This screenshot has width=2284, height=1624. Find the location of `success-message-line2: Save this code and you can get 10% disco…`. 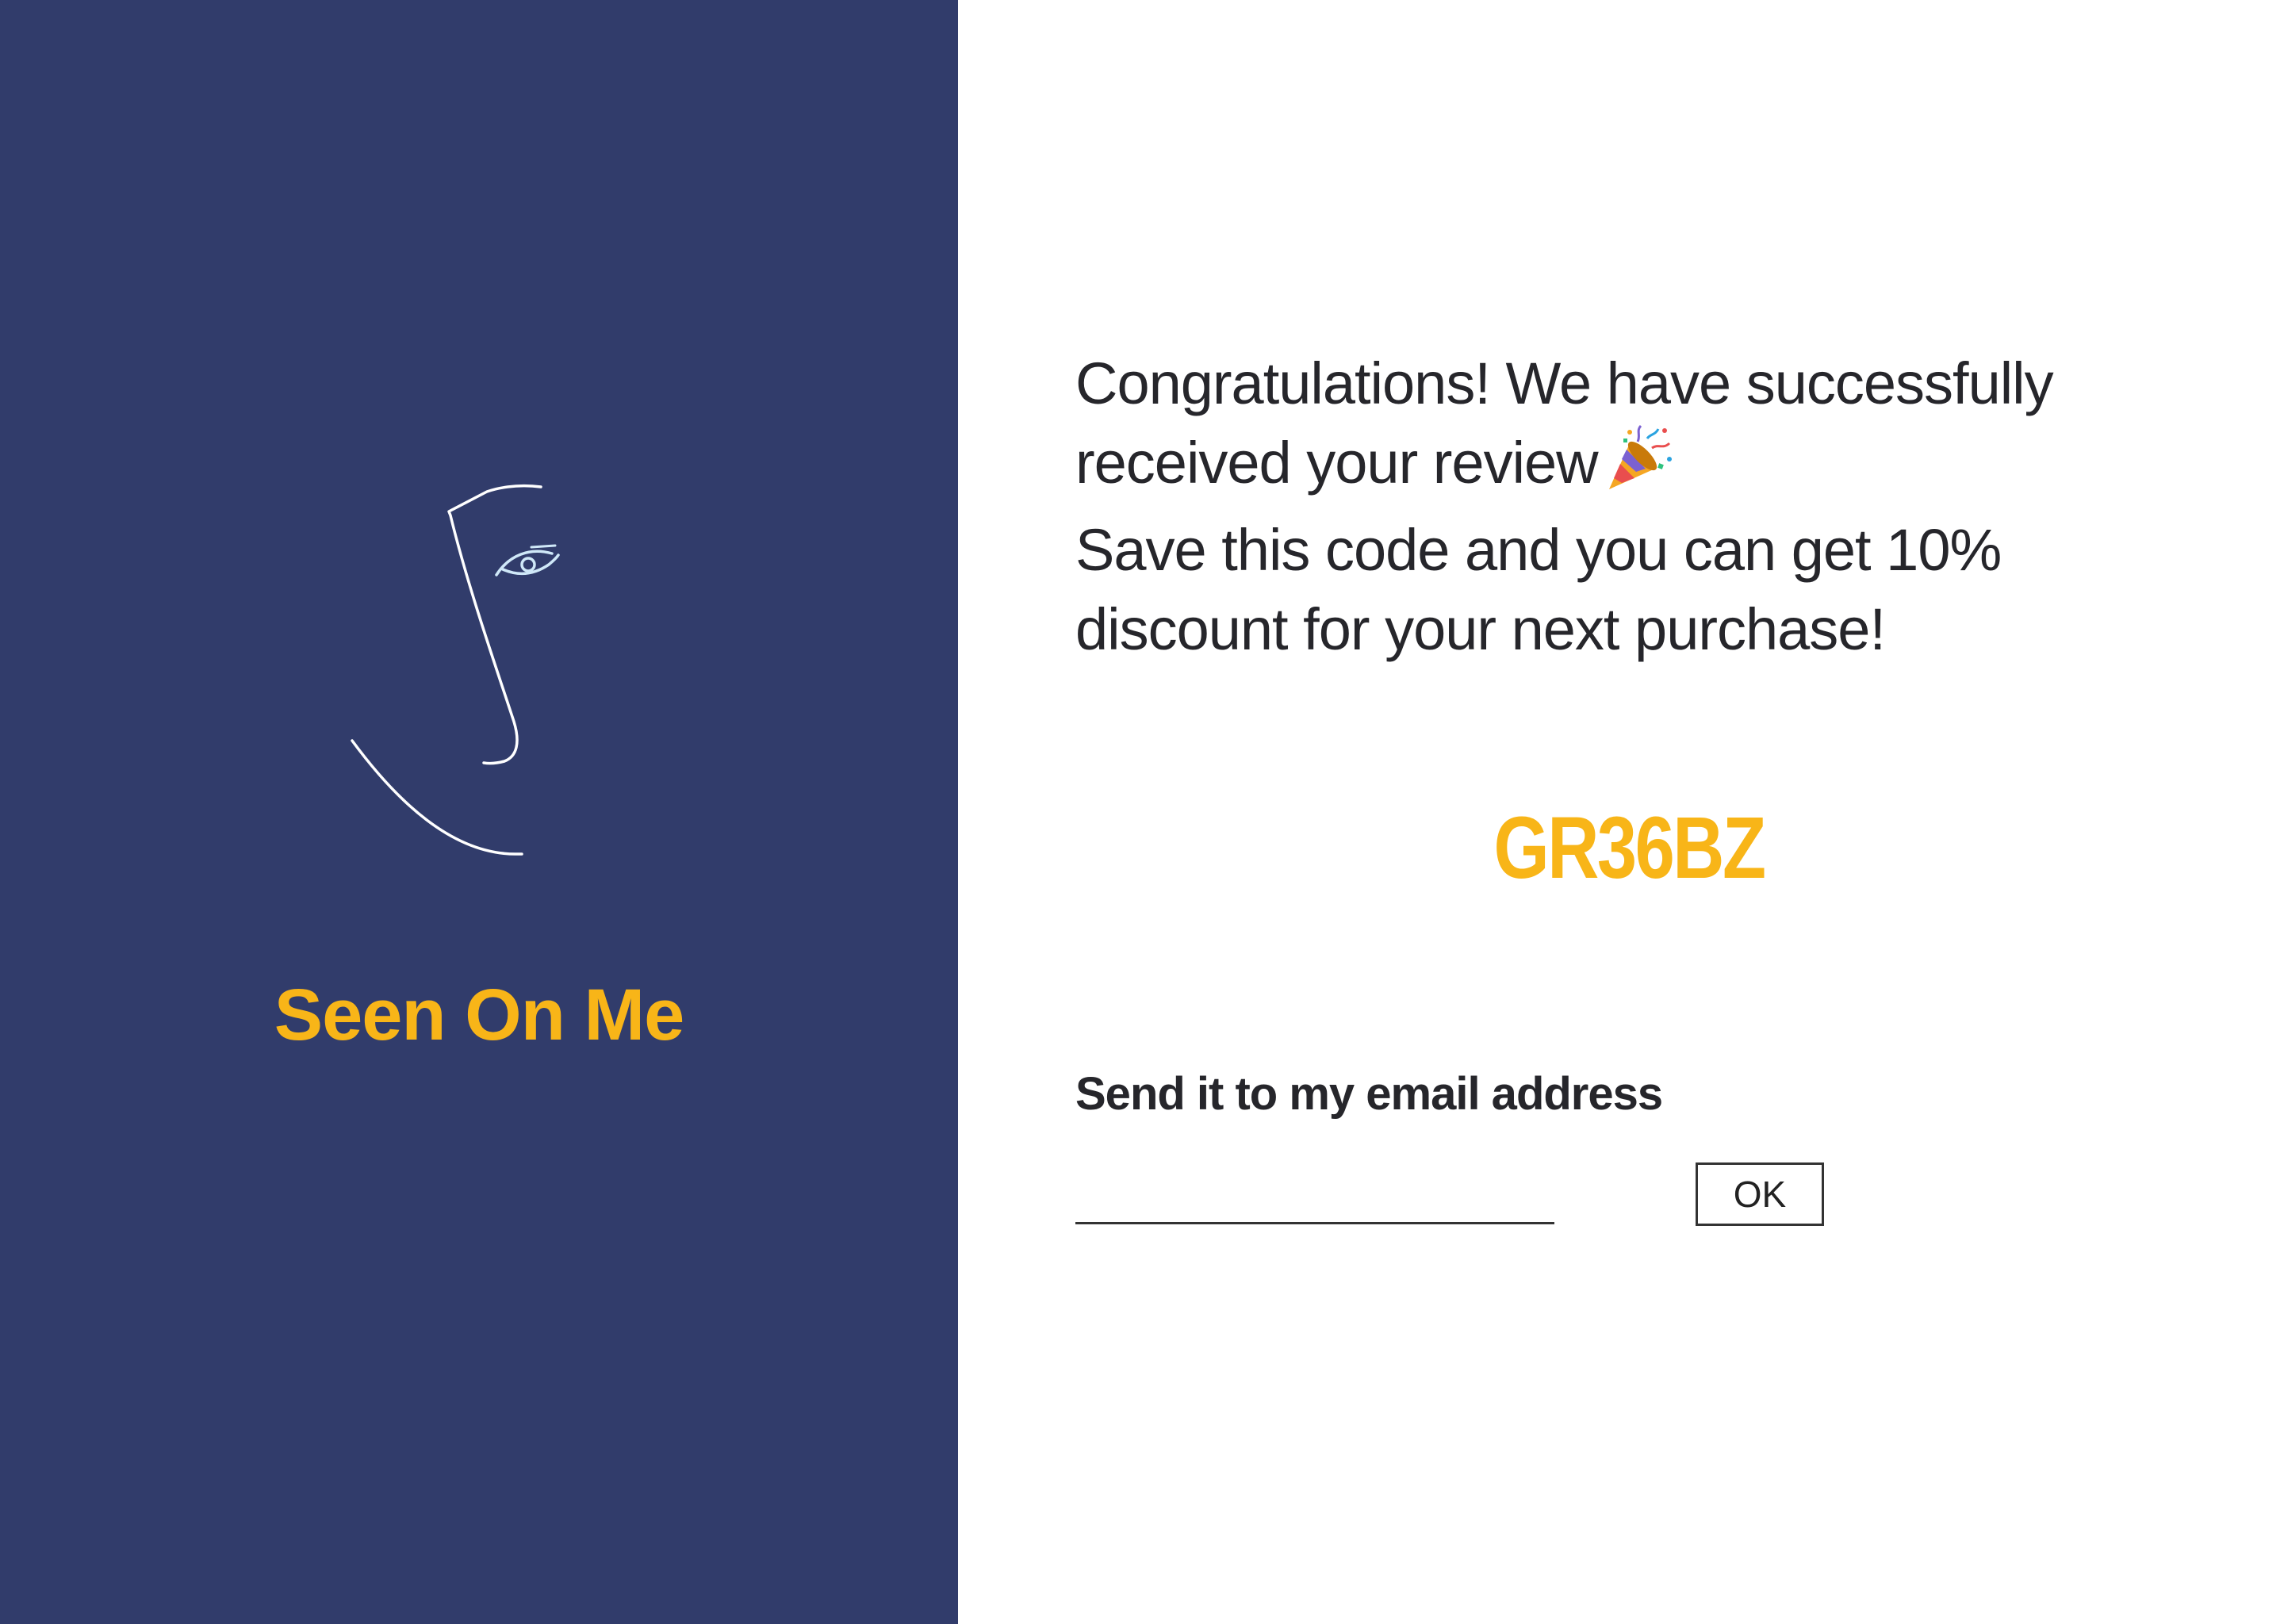

success-message-line2: Save this code and you can get 10% disco… is located at coordinates (1538, 589).